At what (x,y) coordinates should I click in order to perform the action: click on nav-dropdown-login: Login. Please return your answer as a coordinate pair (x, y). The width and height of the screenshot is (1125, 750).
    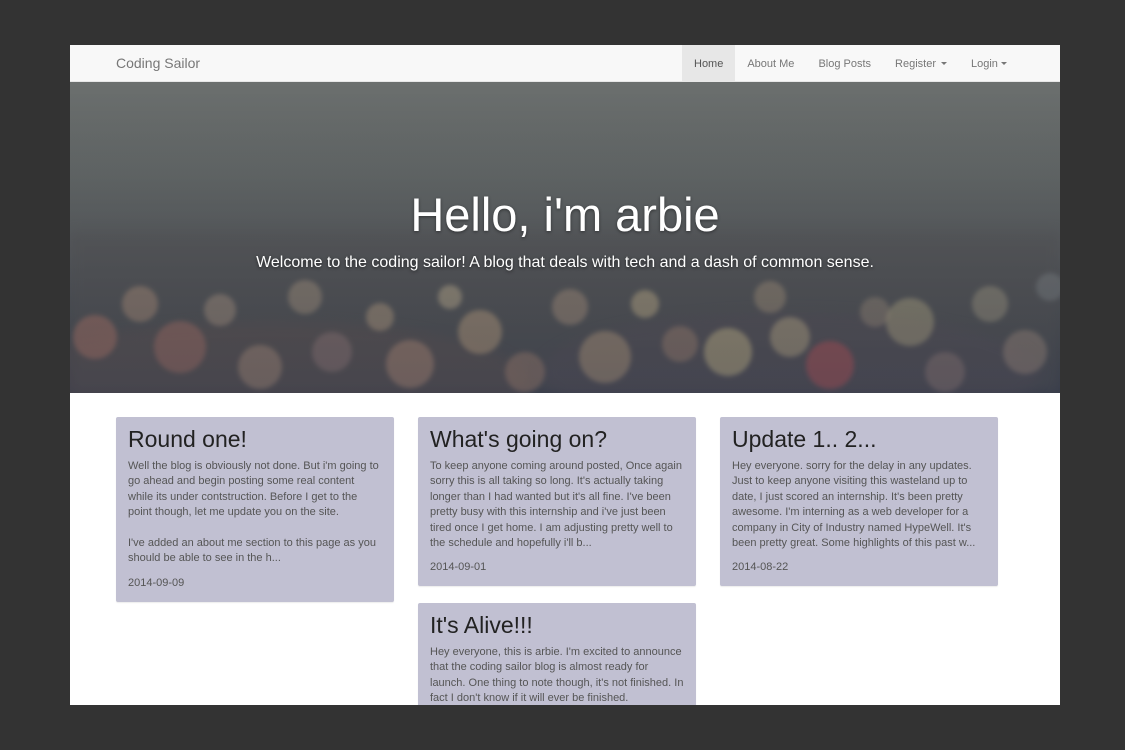
    Looking at the image, I should click on (989, 63).